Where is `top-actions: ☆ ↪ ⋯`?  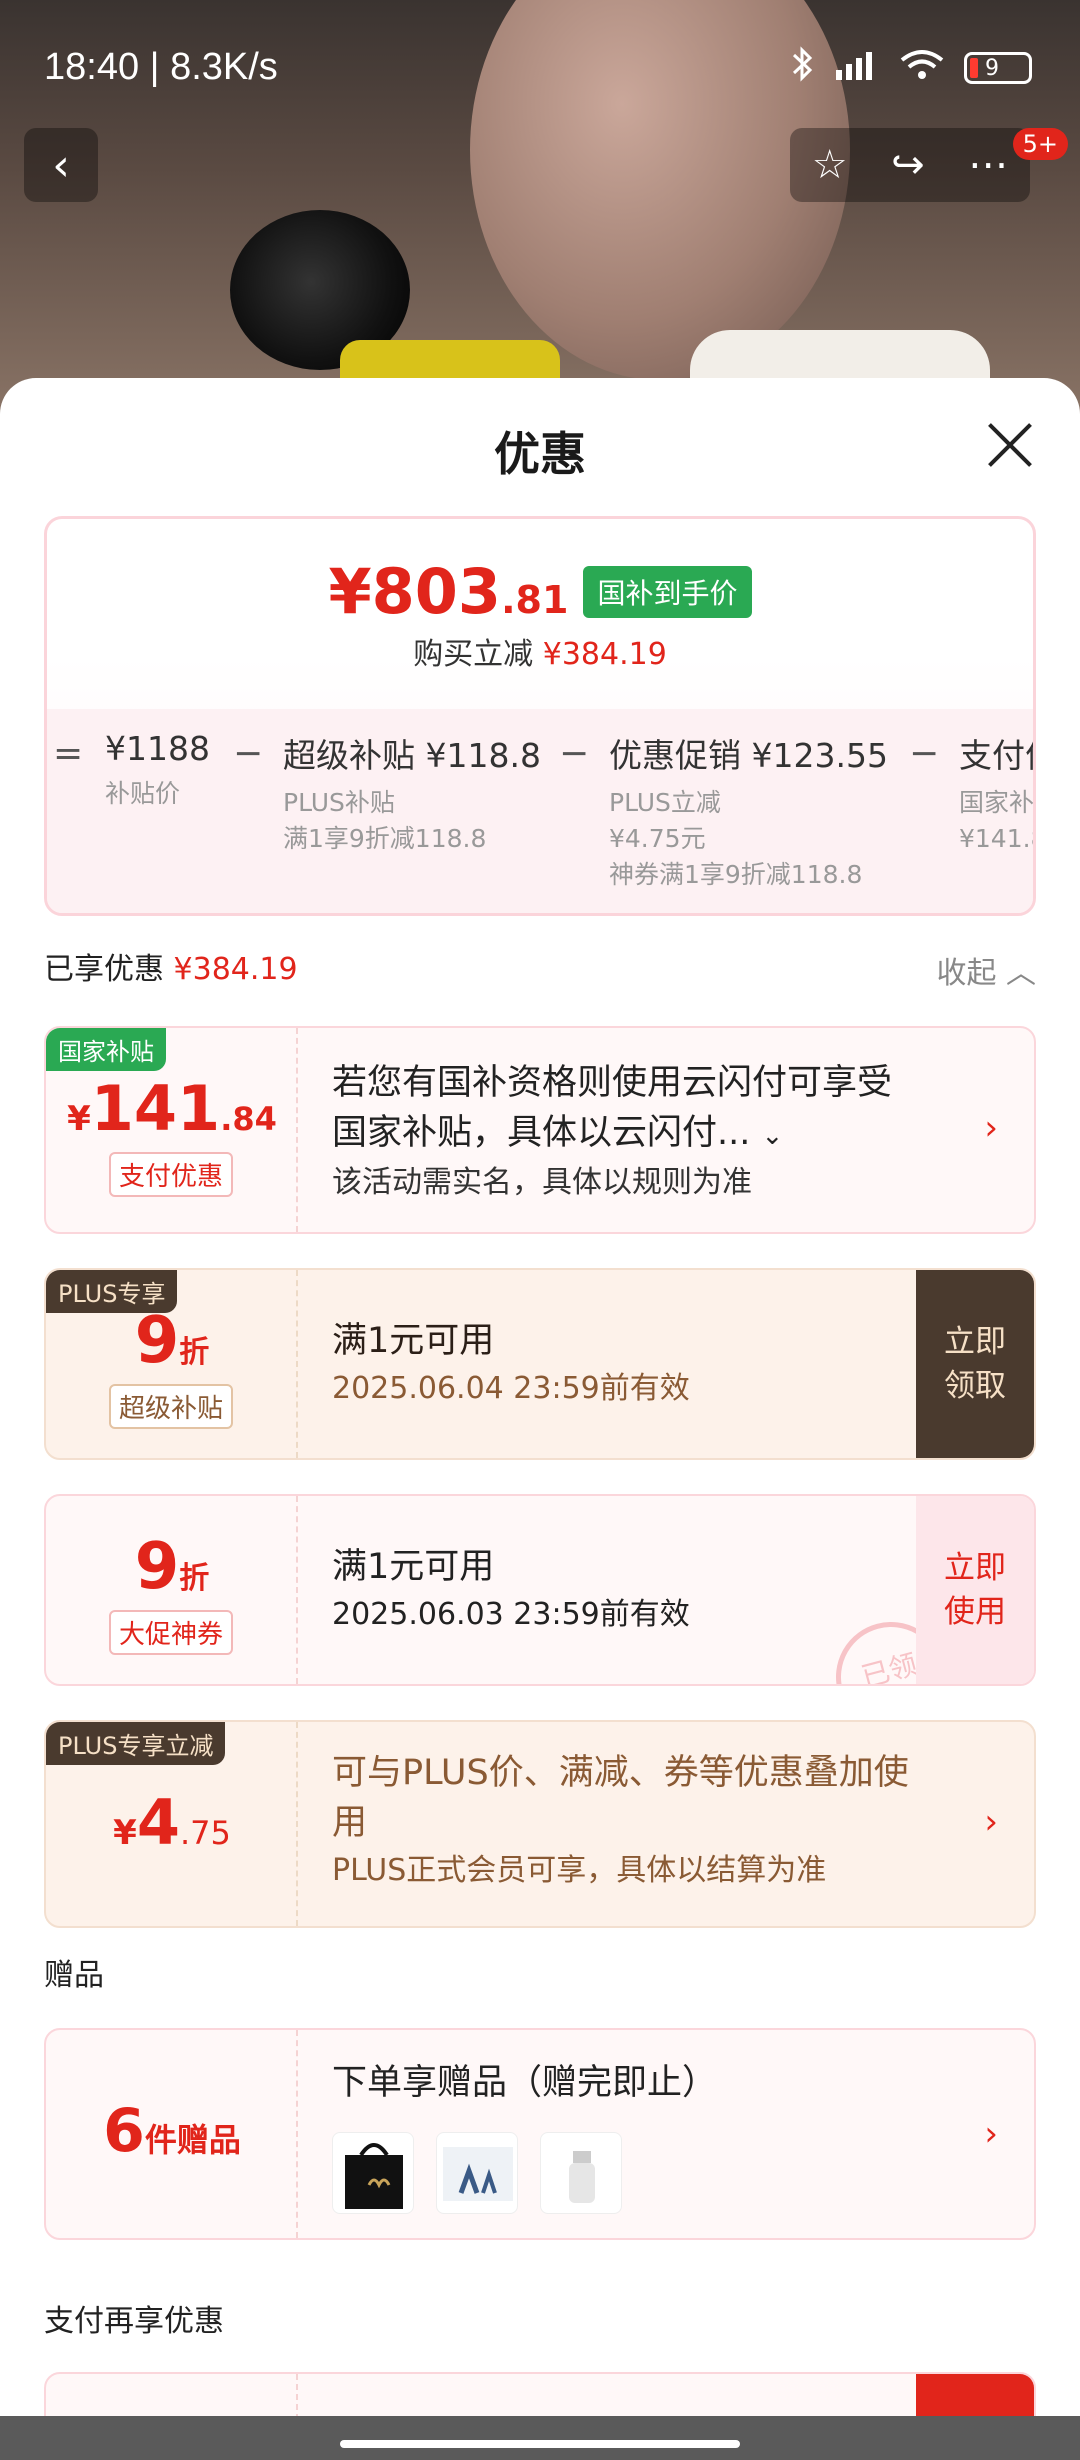 top-actions: ☆ ↪ ⋯ is located at coordinates (910, 165).